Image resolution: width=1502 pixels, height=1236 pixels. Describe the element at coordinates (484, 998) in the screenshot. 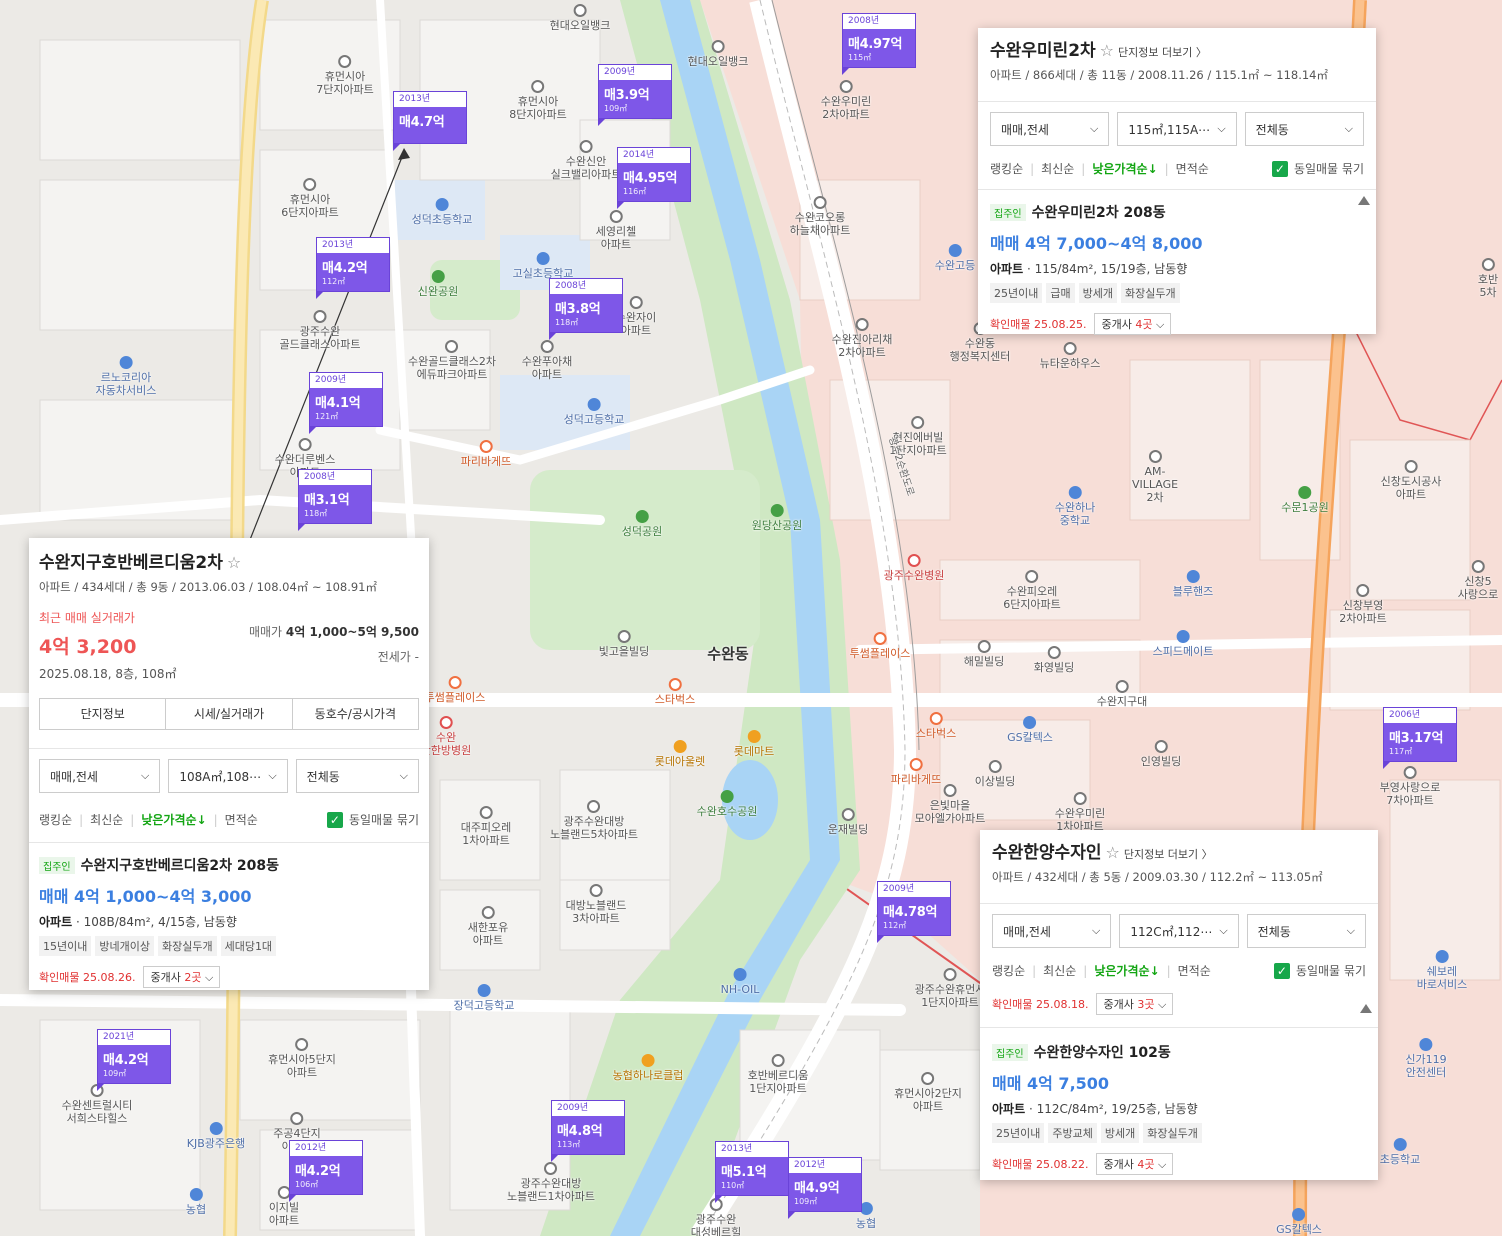

I see `school-label: 장덕고등학교` at that location.